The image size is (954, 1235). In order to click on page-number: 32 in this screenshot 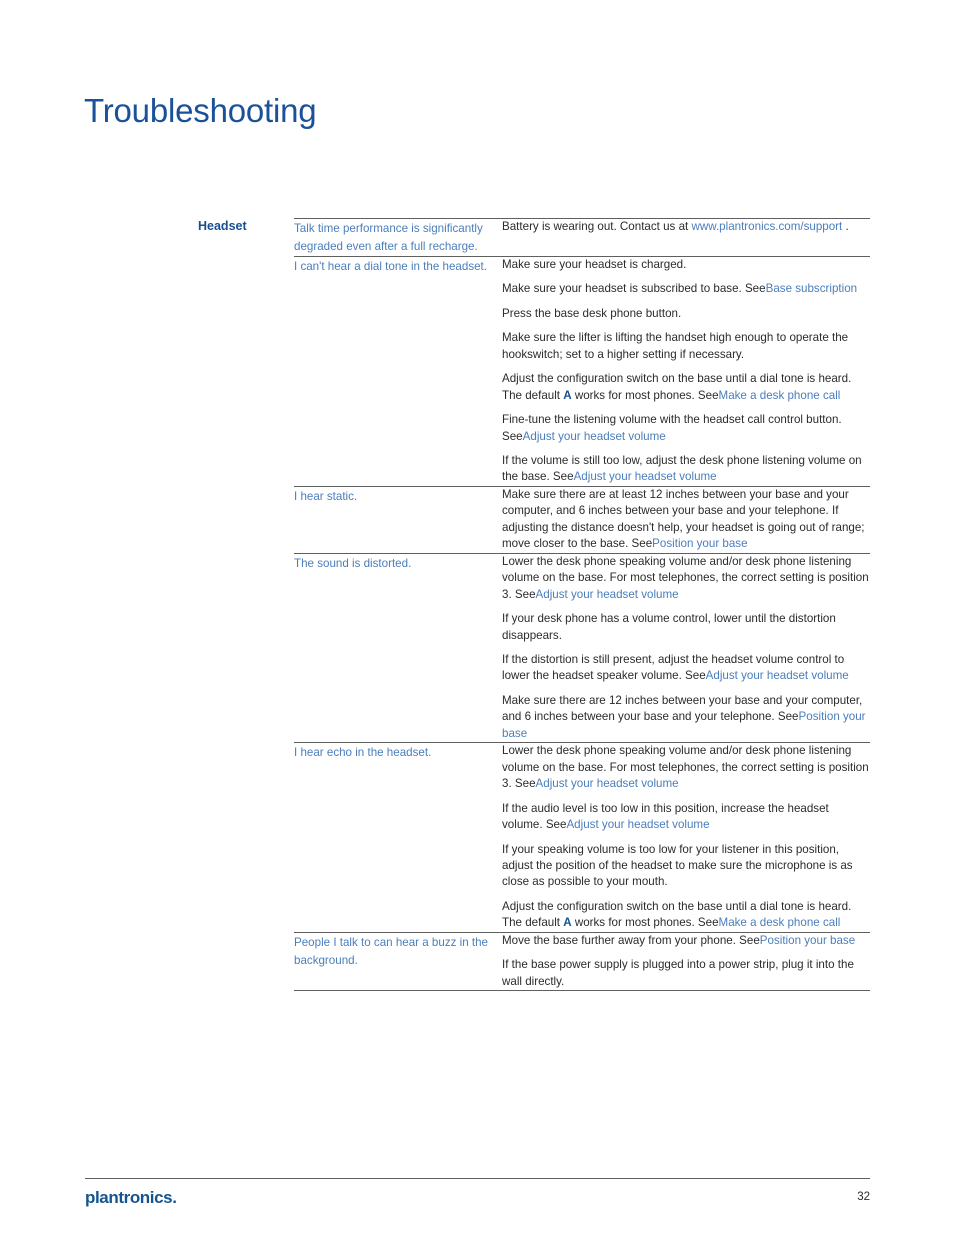, I will do `click(863, 1197)`.